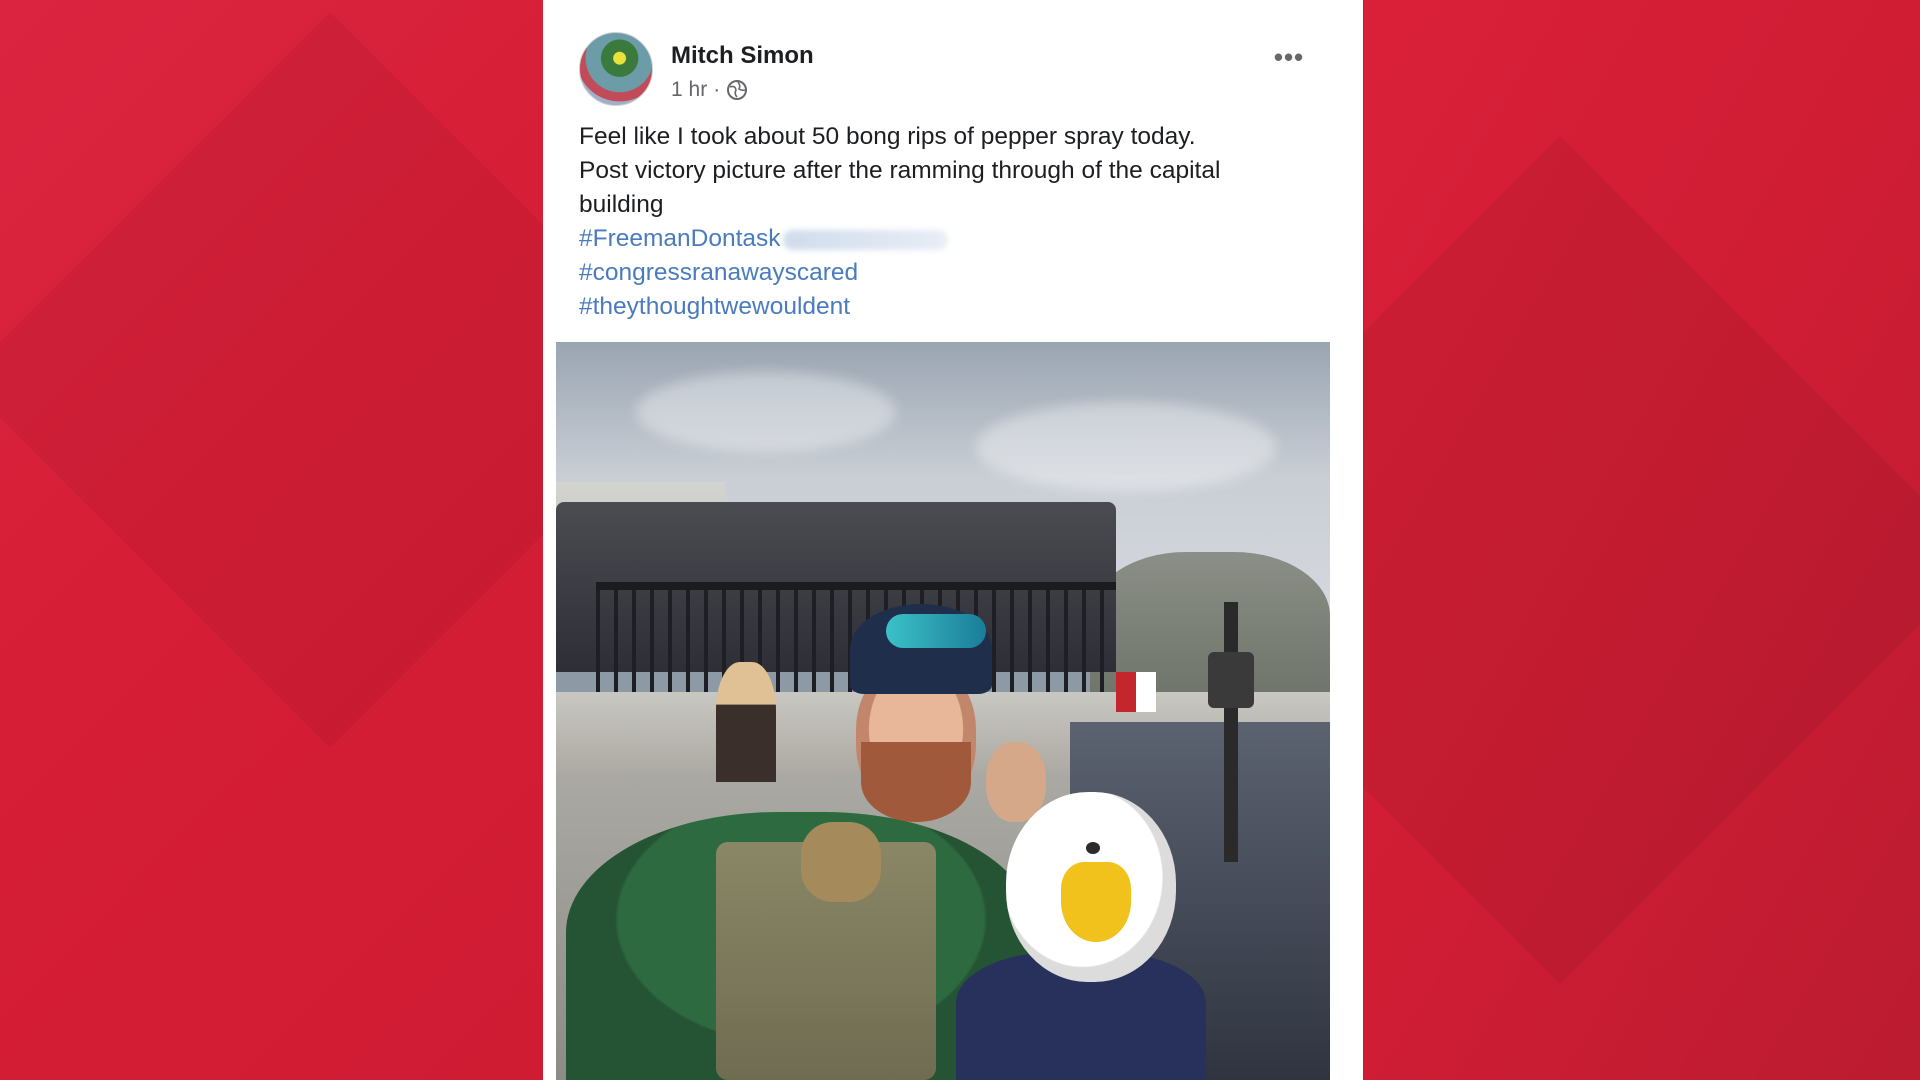 This screenshot has width=1920, height=1080. What do you see at coordinates (680, 238) in the screenshot?
I see `hashtag-text: #FreemanDontask` at bounding box center [680, 238].